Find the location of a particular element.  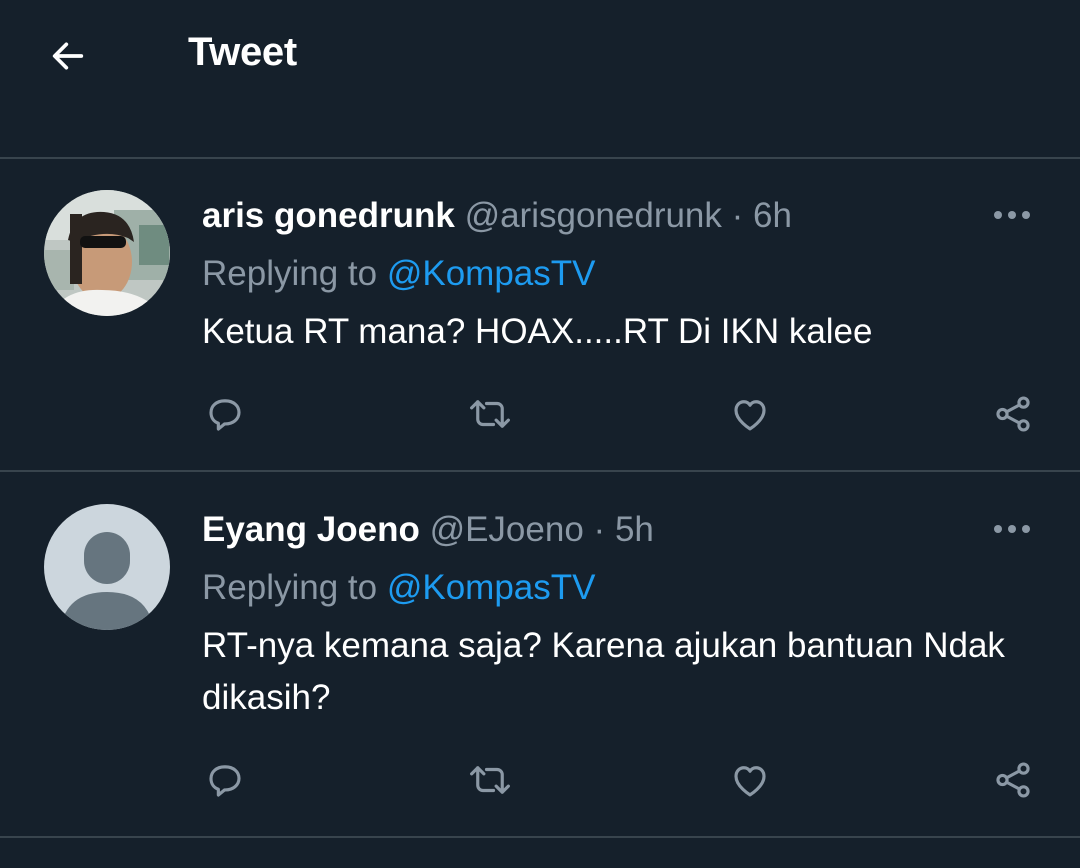

user-photo-avatar is located at coordinates (107, 253).